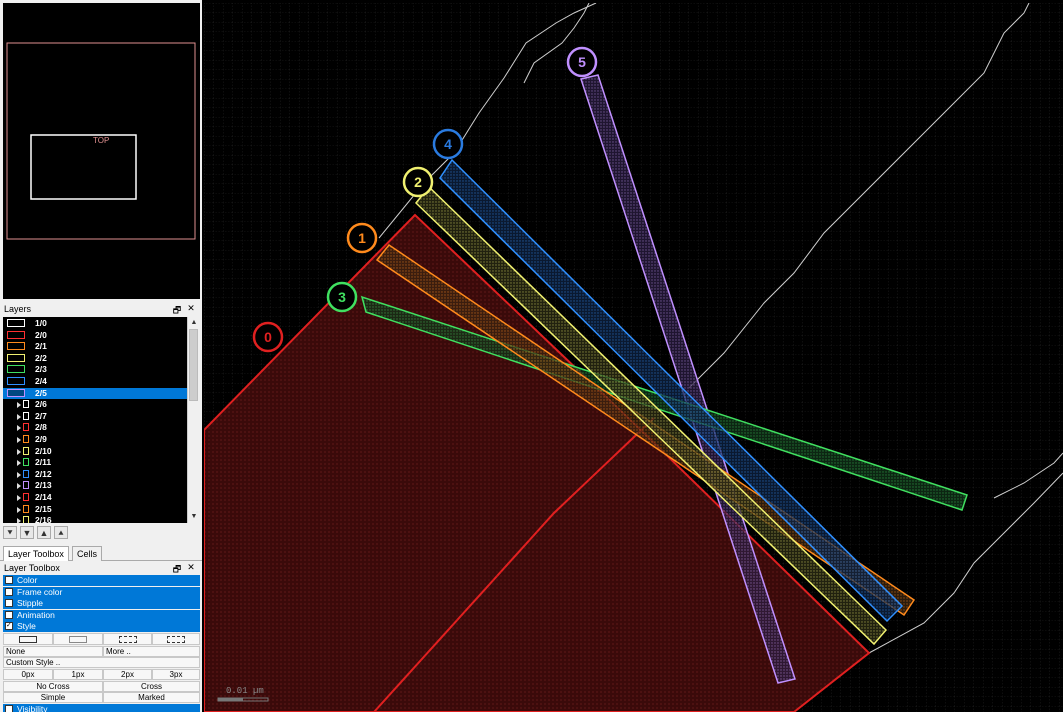 Image resolution: width=1063 pixels, height=712 pixels. I want to click on visibility-checkbox, so click(9, 708).